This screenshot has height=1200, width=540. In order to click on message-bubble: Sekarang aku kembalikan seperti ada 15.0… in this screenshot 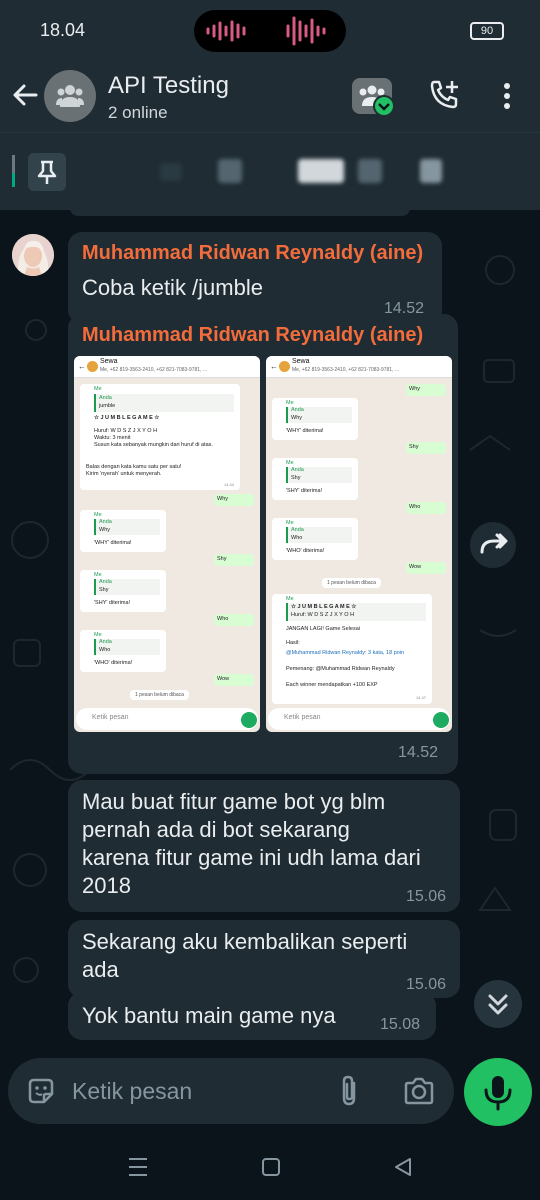, I will do `click(264, 959)`.